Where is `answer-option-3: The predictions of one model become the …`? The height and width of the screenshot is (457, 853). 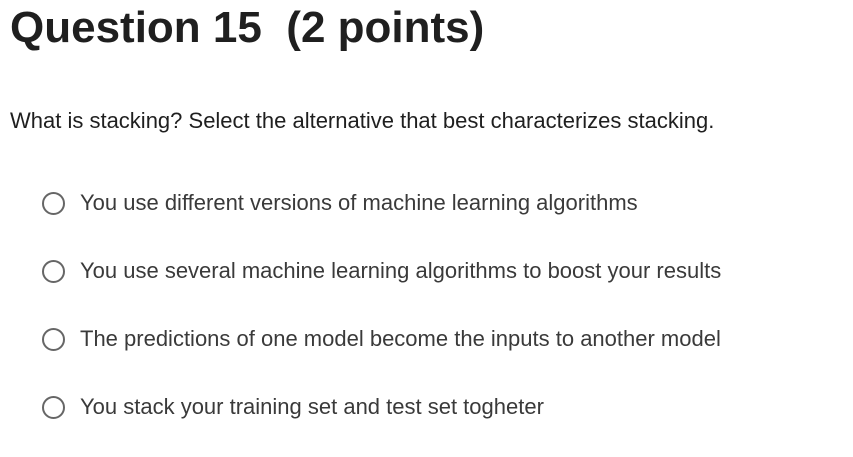
answer-option-3: The predictions of one model become the … is located at coordinates (381, 339).